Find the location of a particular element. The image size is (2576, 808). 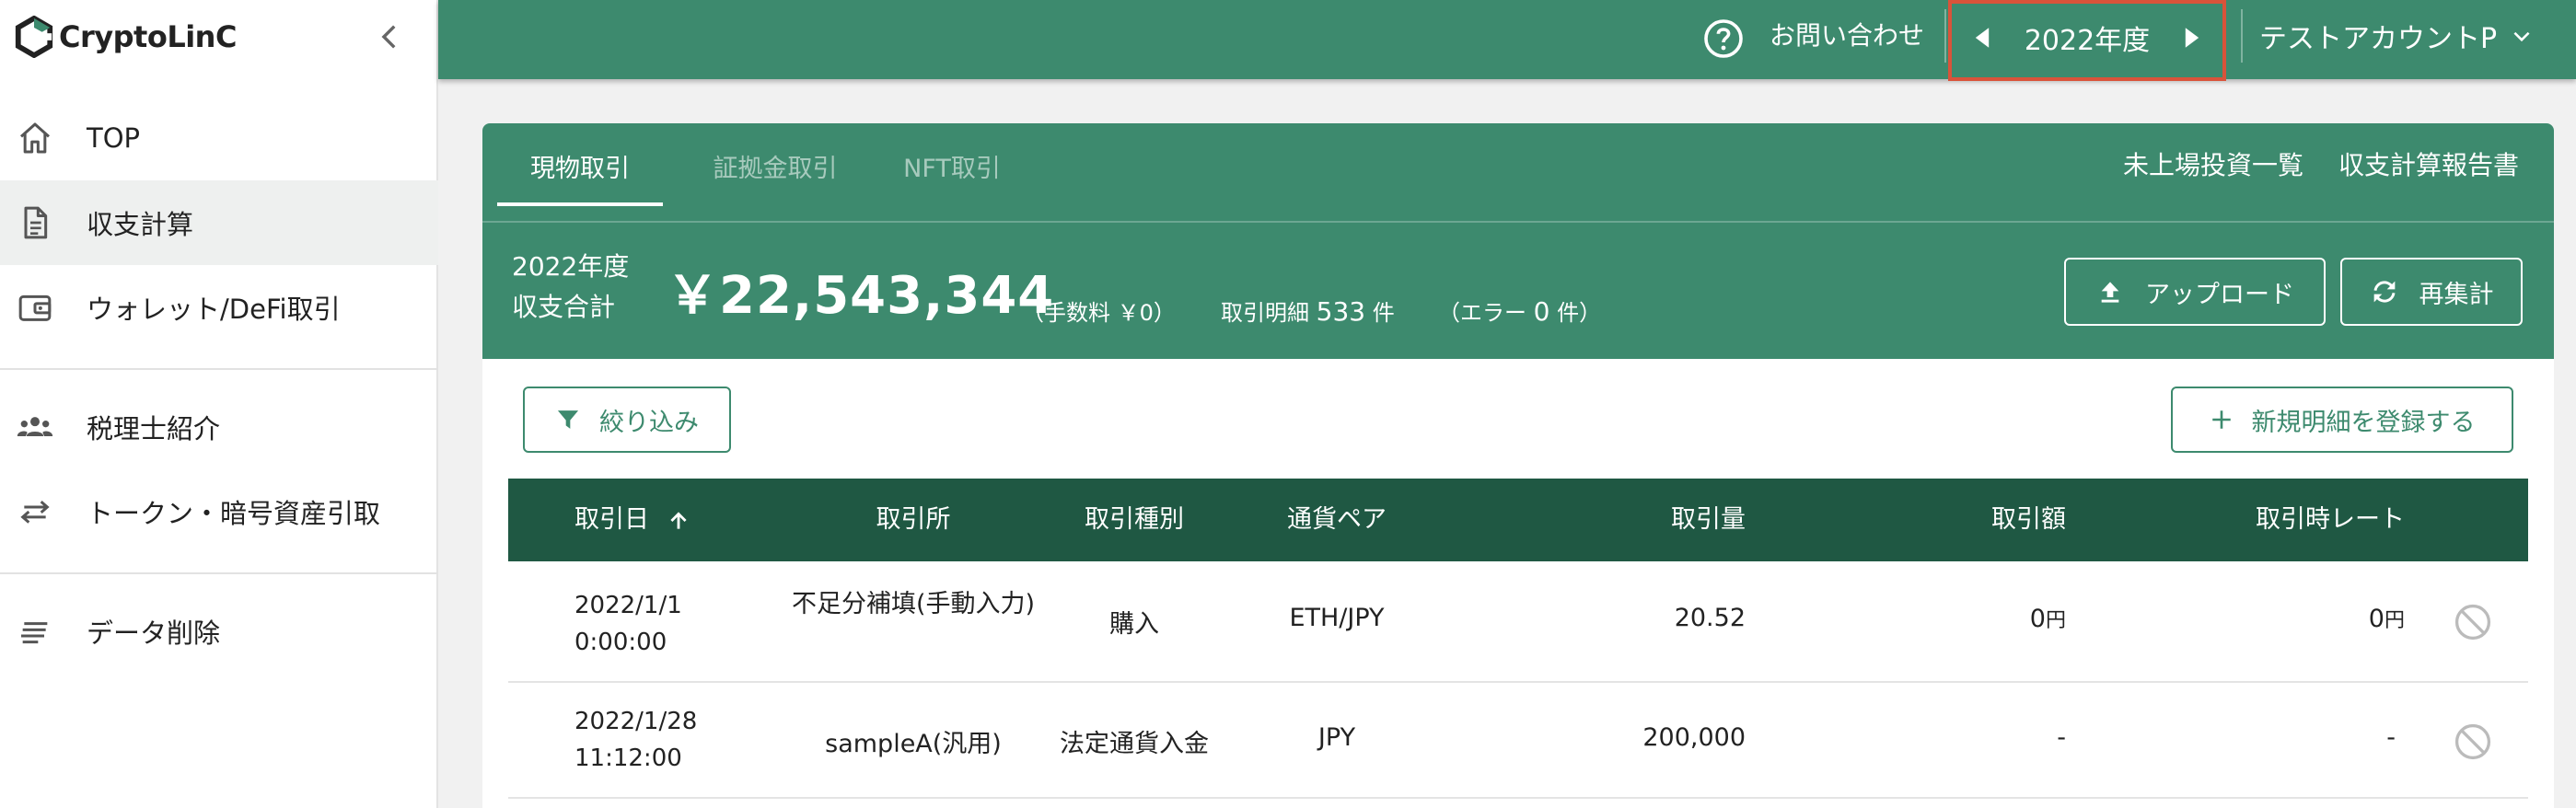

fiscal-year-selector: 2022年度 is located at coordinates (2087, 40).